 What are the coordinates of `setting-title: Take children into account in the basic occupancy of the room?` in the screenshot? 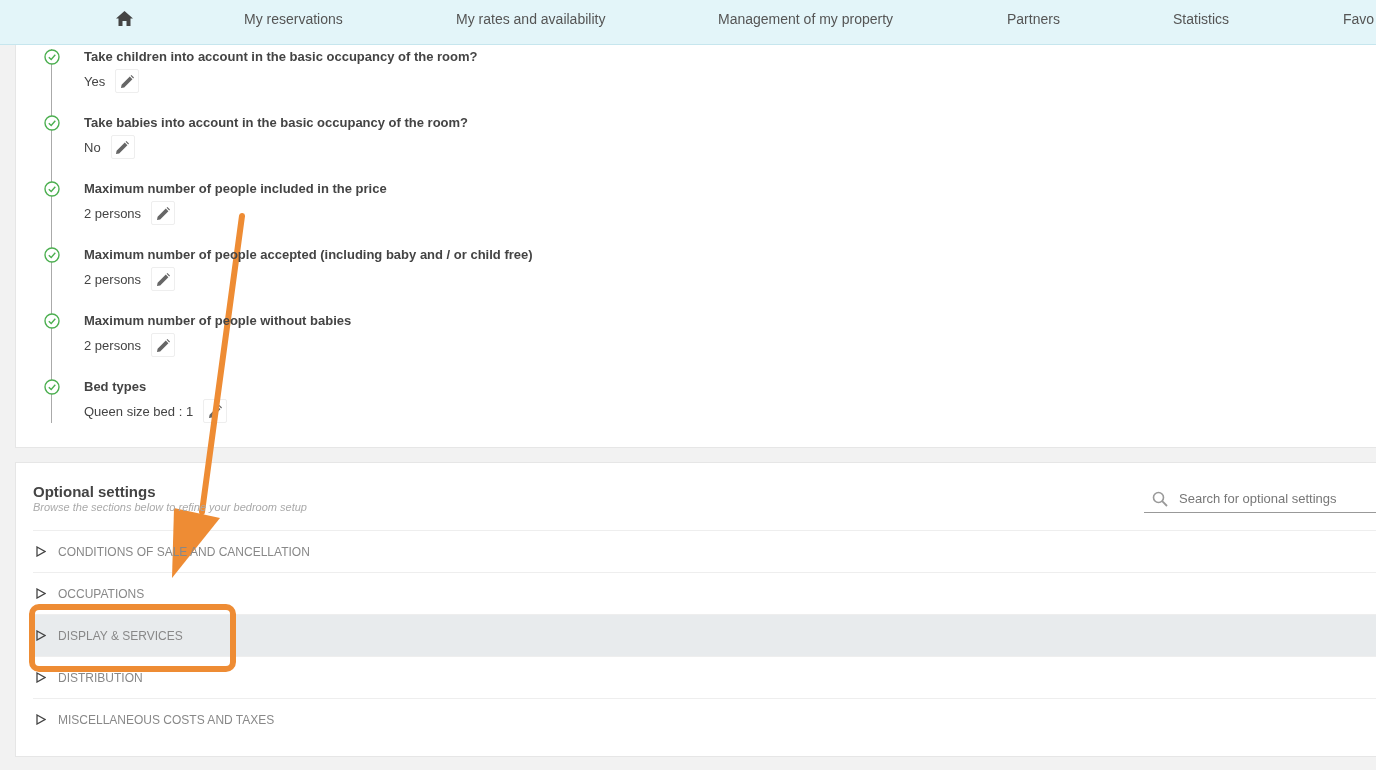 It's located at (281, 57).